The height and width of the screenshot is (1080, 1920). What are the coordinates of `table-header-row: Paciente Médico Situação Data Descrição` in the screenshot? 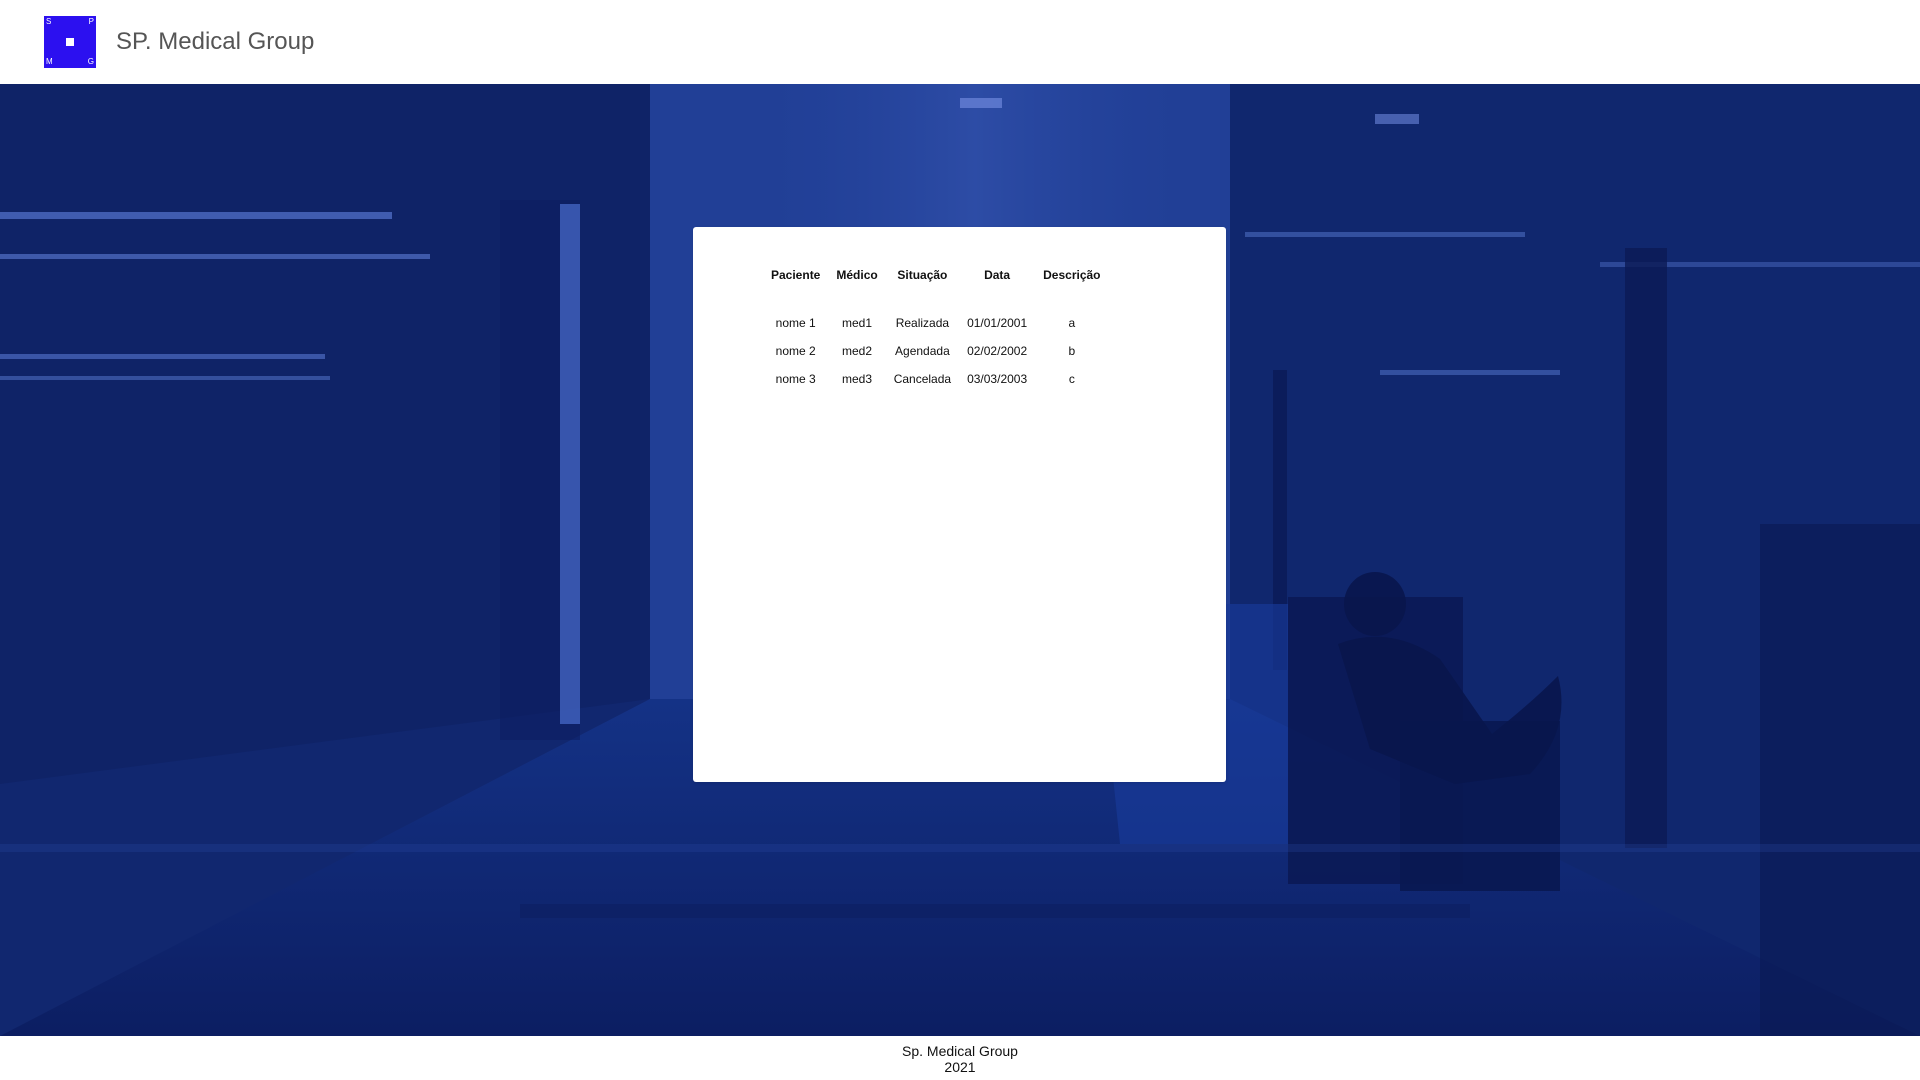 It's located at (936, 275).